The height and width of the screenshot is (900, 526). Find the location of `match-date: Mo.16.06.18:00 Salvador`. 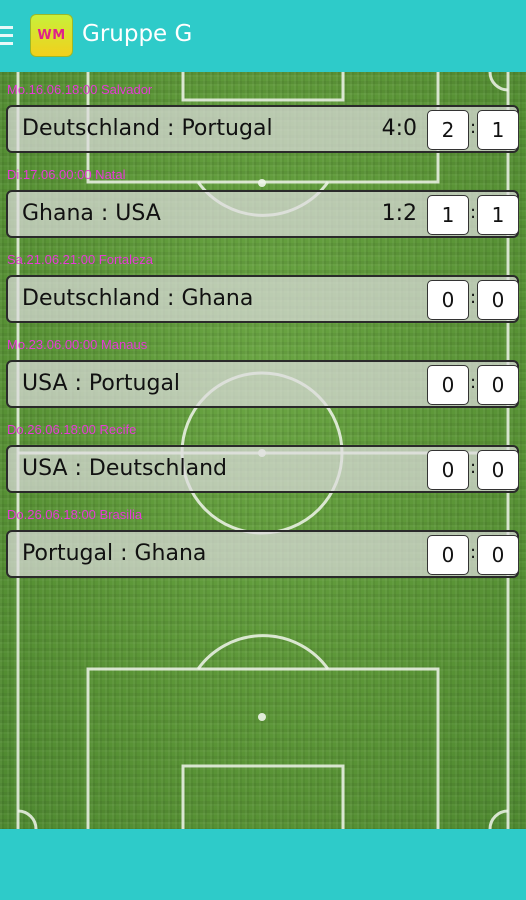

match-date: Mo.16.06.18:00 Salvador is located at coordinates (80, 89).